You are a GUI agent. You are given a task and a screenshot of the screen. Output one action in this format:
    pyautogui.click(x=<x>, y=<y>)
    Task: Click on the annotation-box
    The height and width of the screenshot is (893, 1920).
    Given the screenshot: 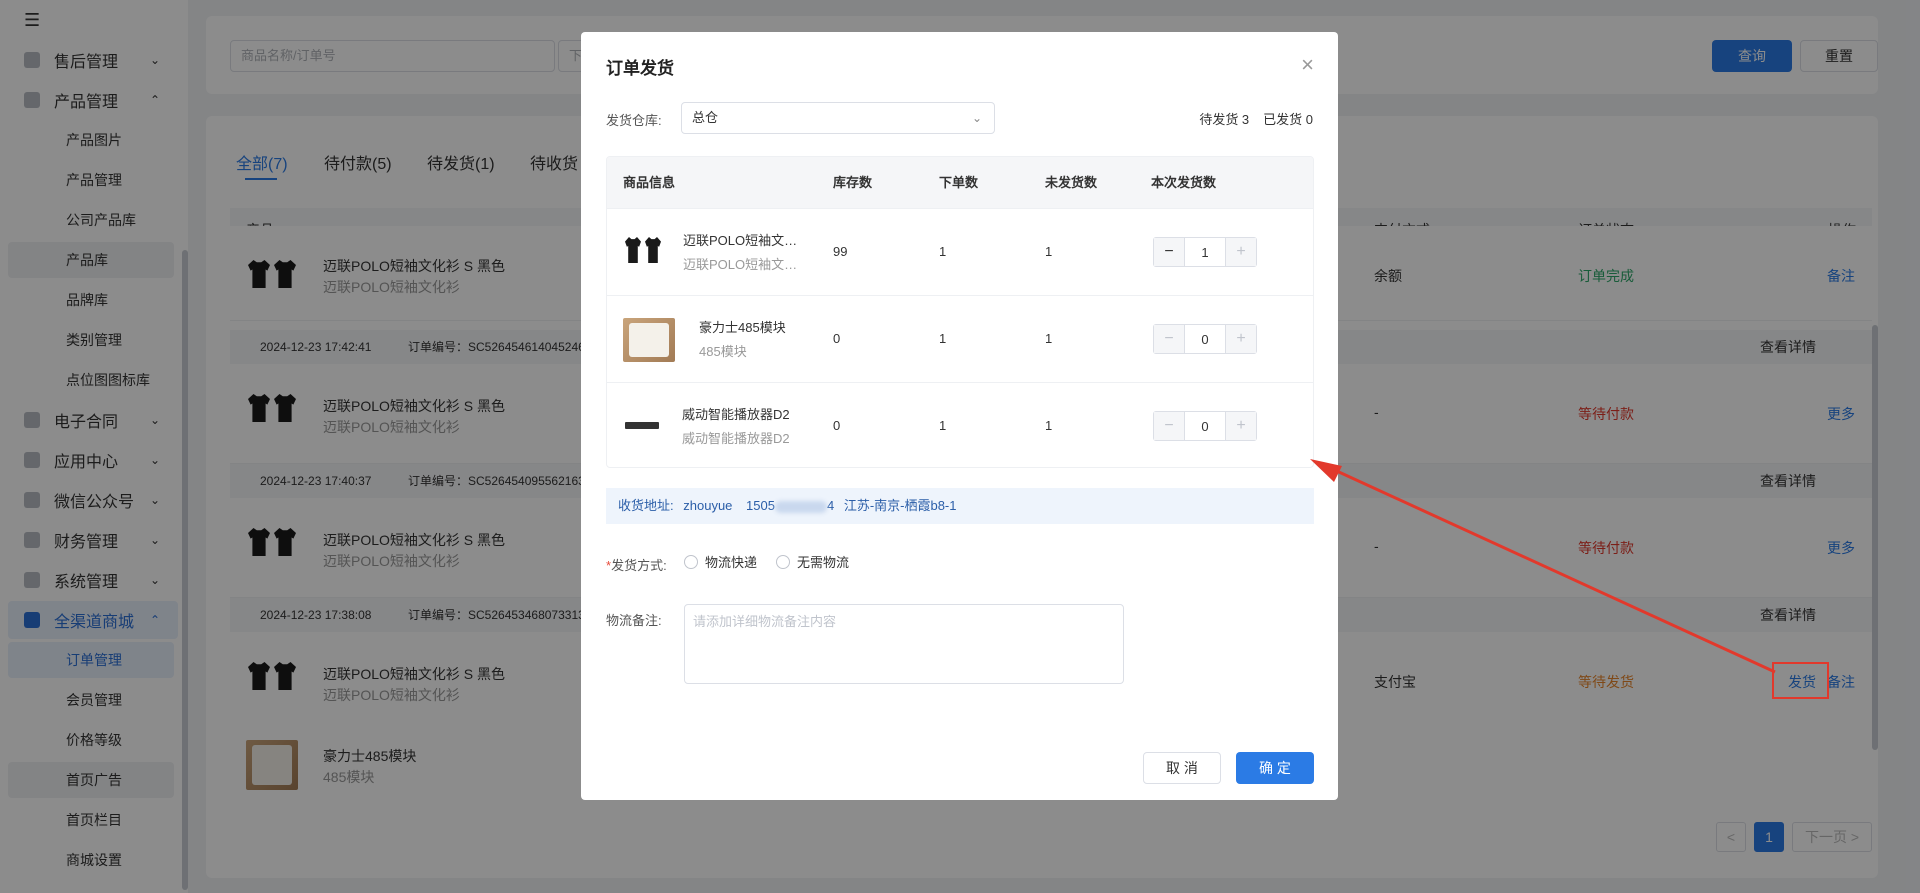 What is the action you would take?
    pyautogui.click(x=1800, y=680)
    